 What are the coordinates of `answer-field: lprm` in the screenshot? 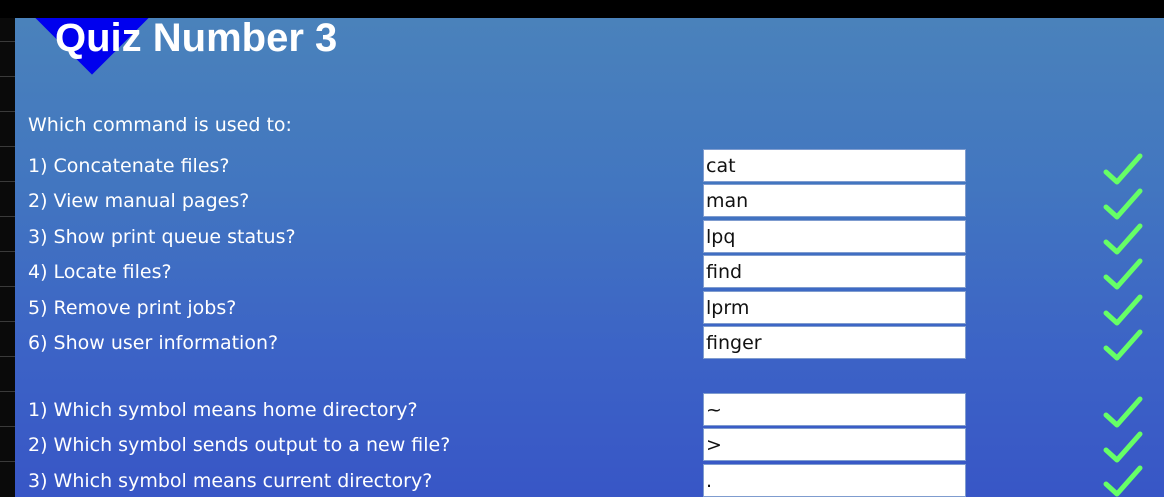 It's located at (834, 307).